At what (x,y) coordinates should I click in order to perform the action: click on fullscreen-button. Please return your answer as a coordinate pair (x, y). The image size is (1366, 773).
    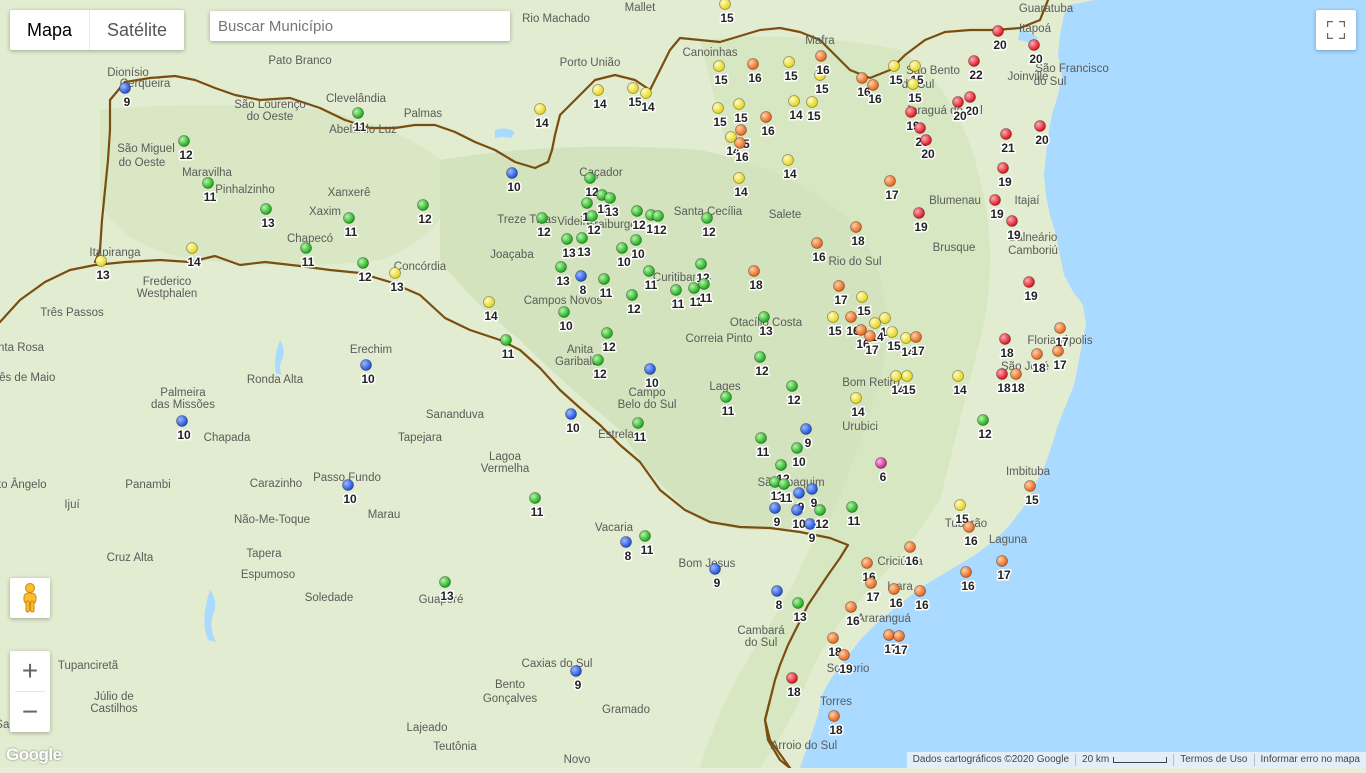
    Looking at the image, I should click on (1336, 30).